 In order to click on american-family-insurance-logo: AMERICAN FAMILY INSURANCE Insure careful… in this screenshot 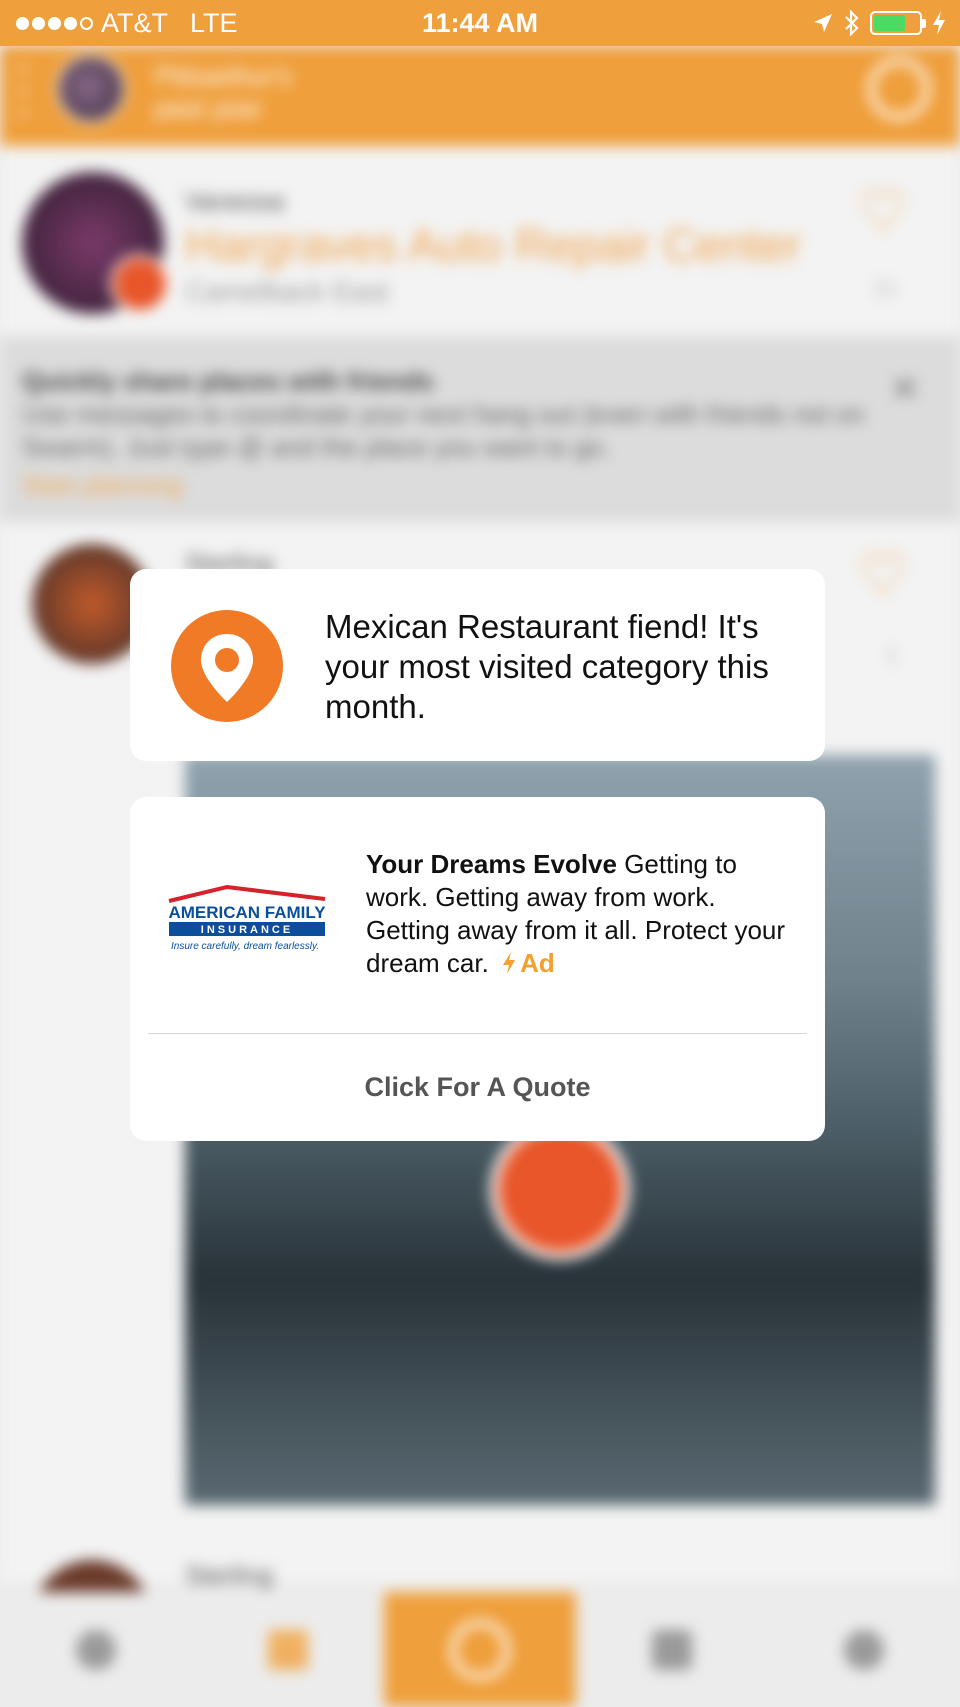, I will do `click(247, 919)`.